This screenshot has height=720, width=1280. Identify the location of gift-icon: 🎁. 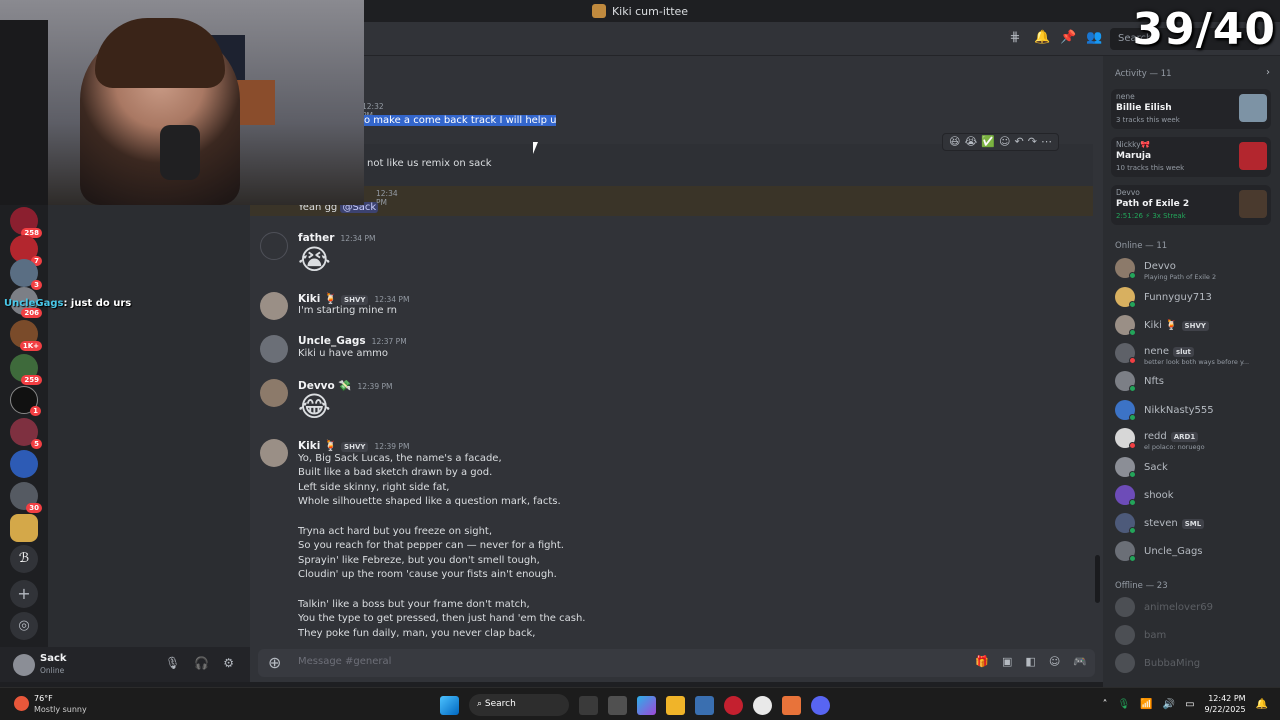
(982, 661).